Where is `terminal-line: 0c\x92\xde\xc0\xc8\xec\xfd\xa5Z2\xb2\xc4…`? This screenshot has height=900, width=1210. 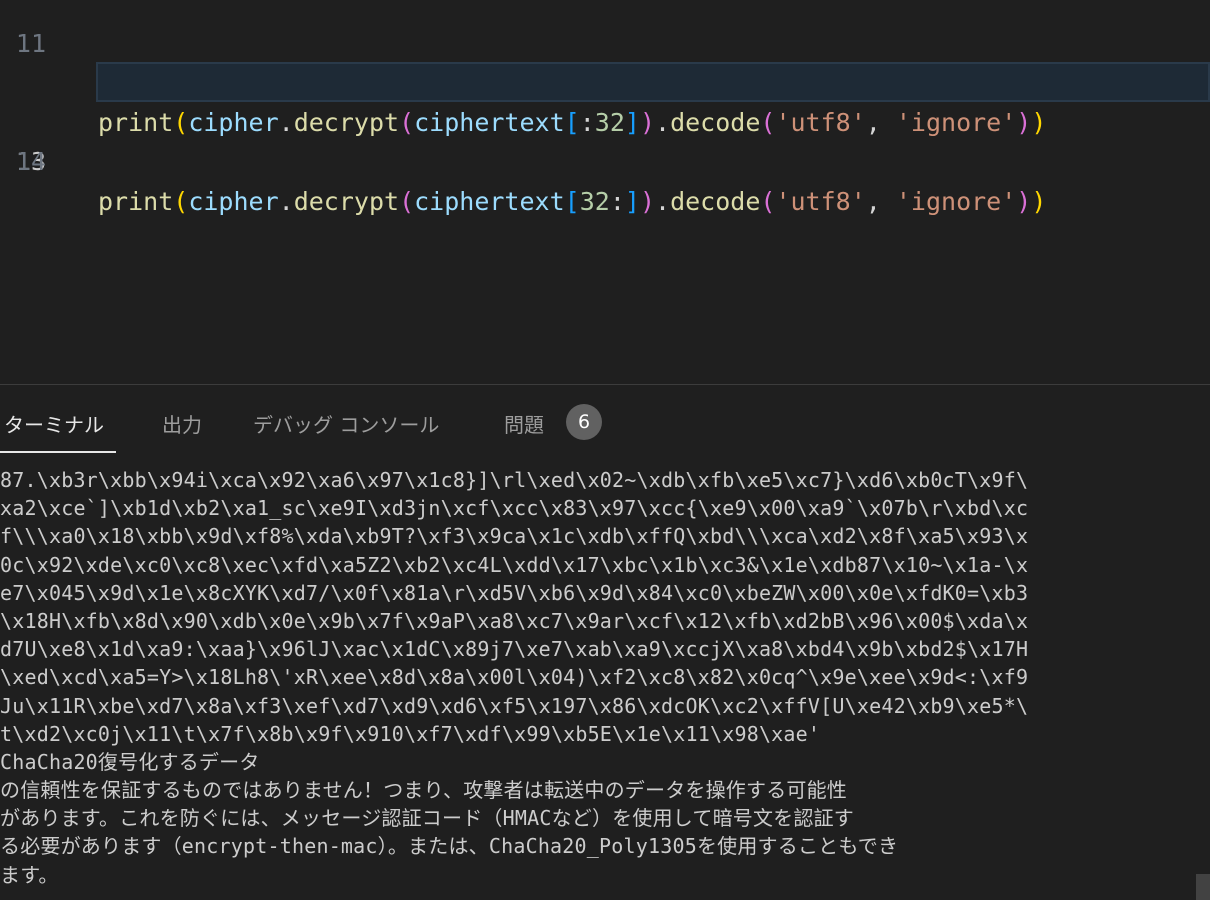 terminal-line: 0c\x92\xde\xc0\xc8\xec\xfd\xa5Z2\xb2\xc4… is located at coordinates (514, 564).